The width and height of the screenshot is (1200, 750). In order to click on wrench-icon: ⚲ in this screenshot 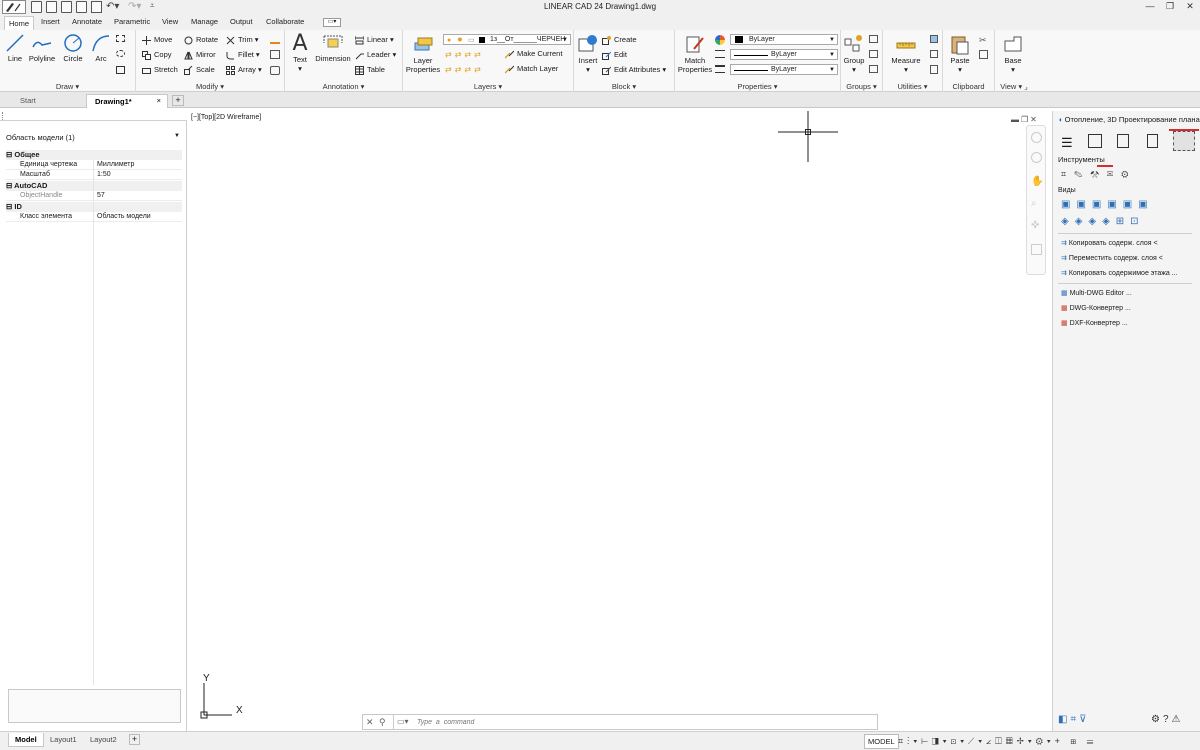, I will do `click(382, 722)`.